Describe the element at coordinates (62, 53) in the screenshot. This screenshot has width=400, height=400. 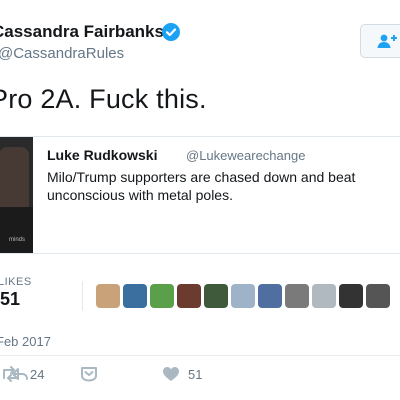
I see `author-handle: @CassandraRules` at that location.